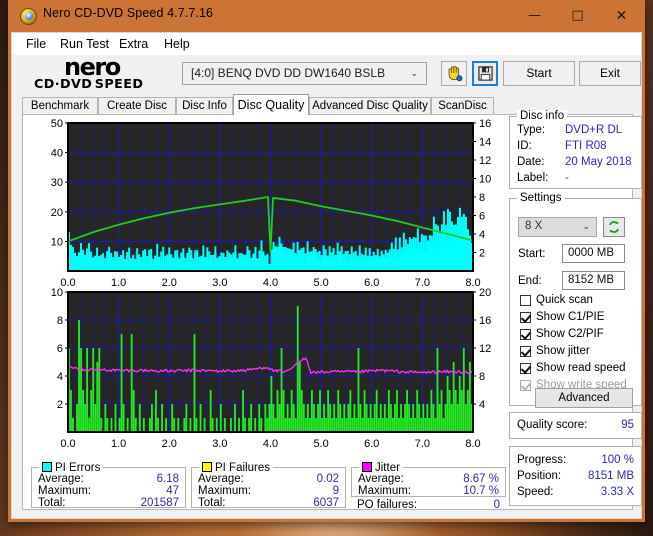 The image size is (653, 536). What do you see at coordinates (539, 73) in the screenshot?
I see `start-button: Start` at bounding box center [539, 73].